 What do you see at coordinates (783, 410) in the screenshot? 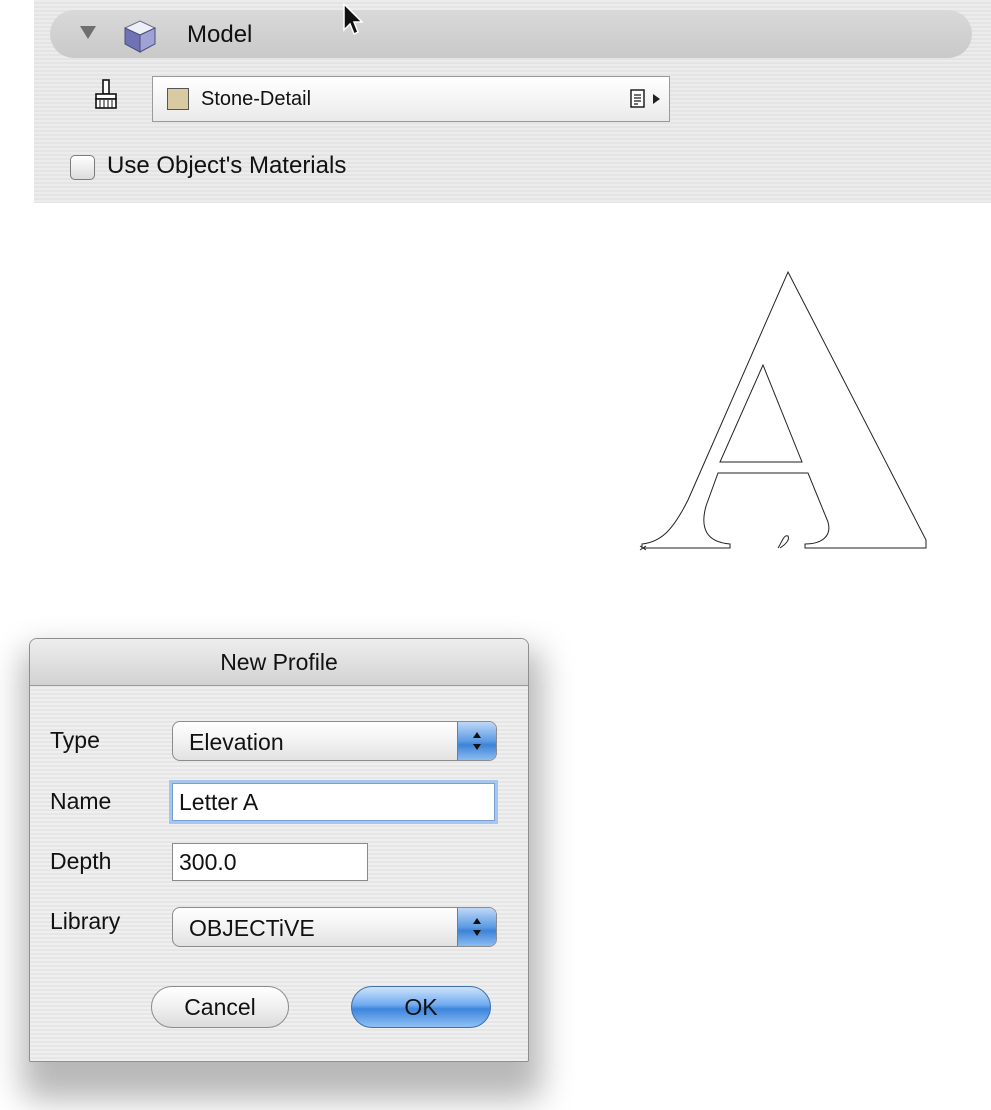
I see `letter-a-profile-outline` at bounding box center [783, 410].